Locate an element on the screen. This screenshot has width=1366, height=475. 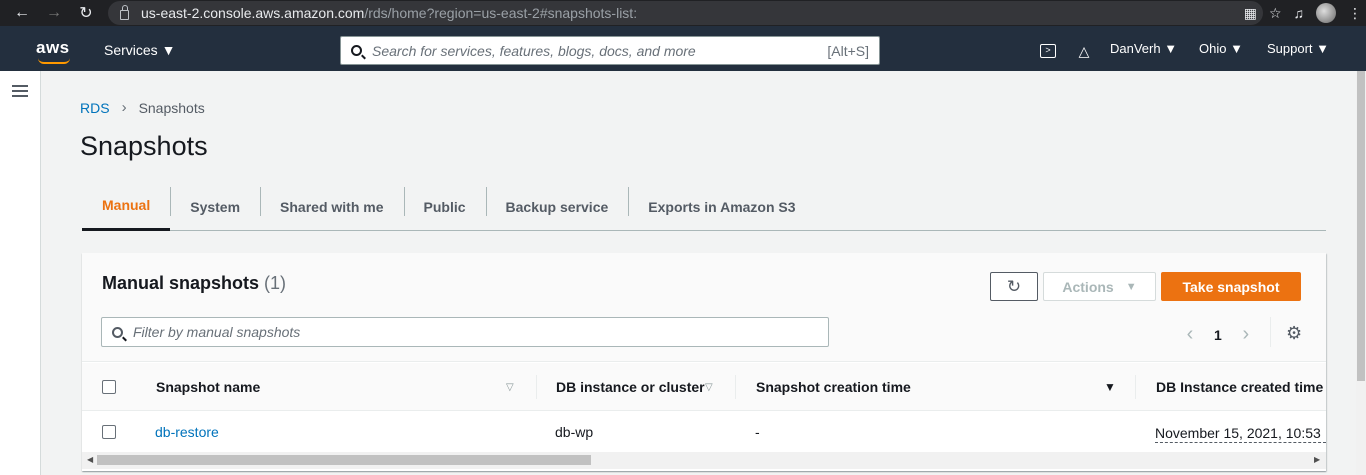
panel-title: Manual snapshots (1) is located at coordinates (194, 283).